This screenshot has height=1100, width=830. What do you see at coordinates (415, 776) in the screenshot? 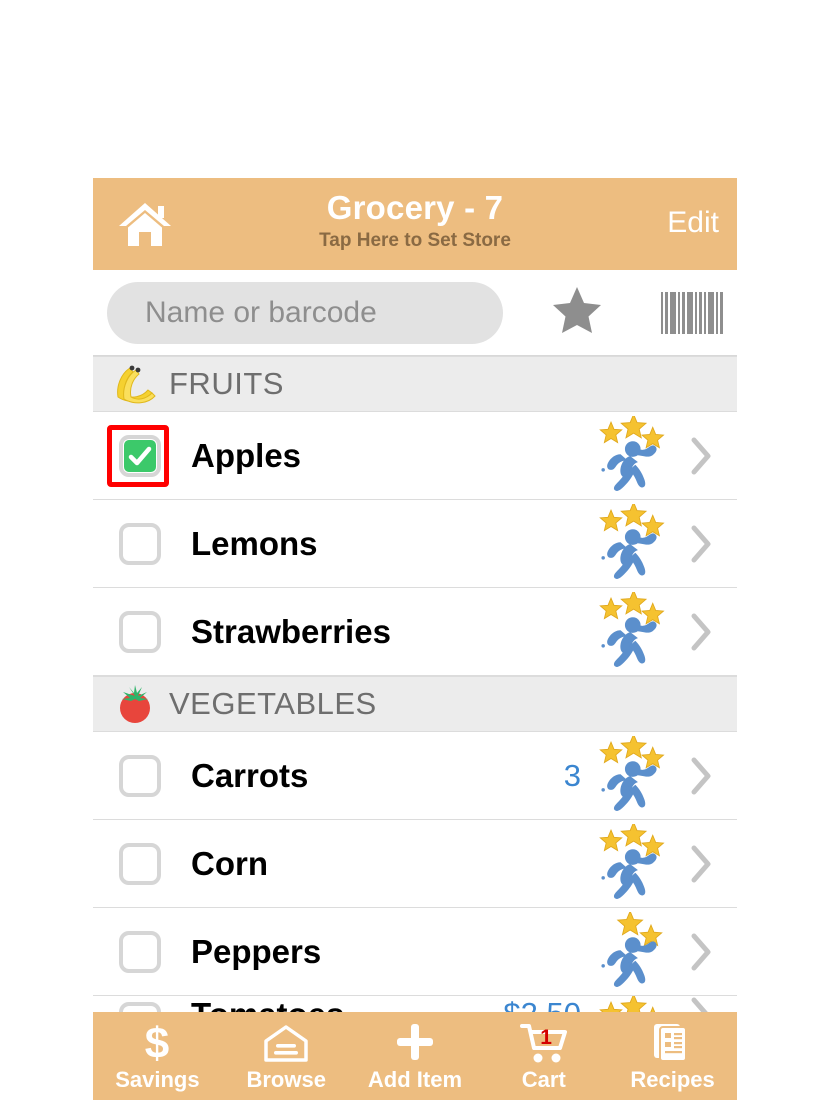
I see `list-item: Carrots 3` at bounding box center [415, 776].